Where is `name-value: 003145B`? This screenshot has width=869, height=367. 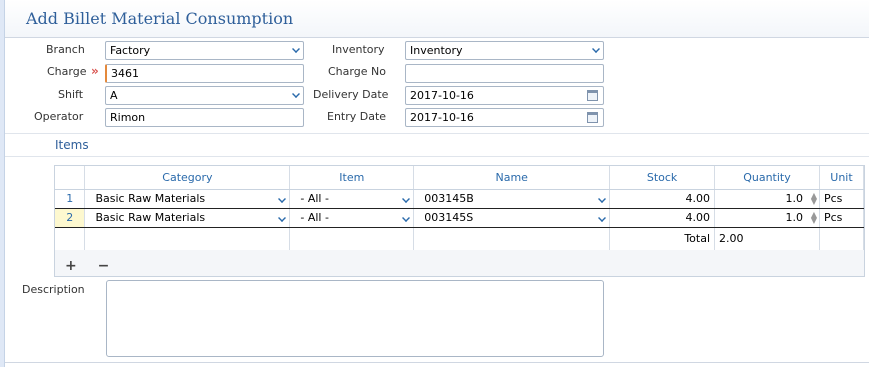 name-value: 003145B is located at coordinates (449, 198).